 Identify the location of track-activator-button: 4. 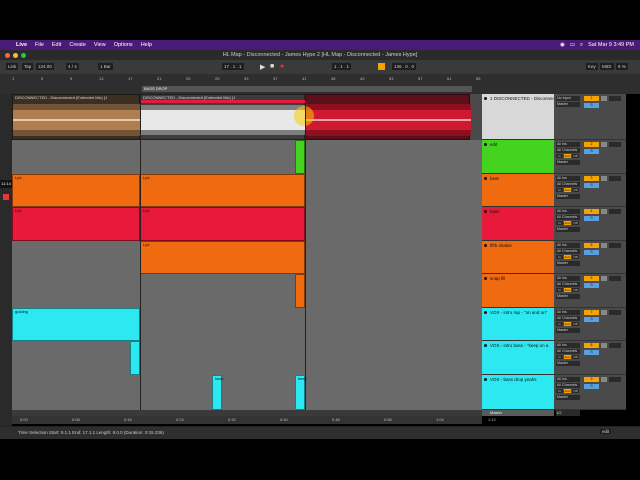
(591, 211).